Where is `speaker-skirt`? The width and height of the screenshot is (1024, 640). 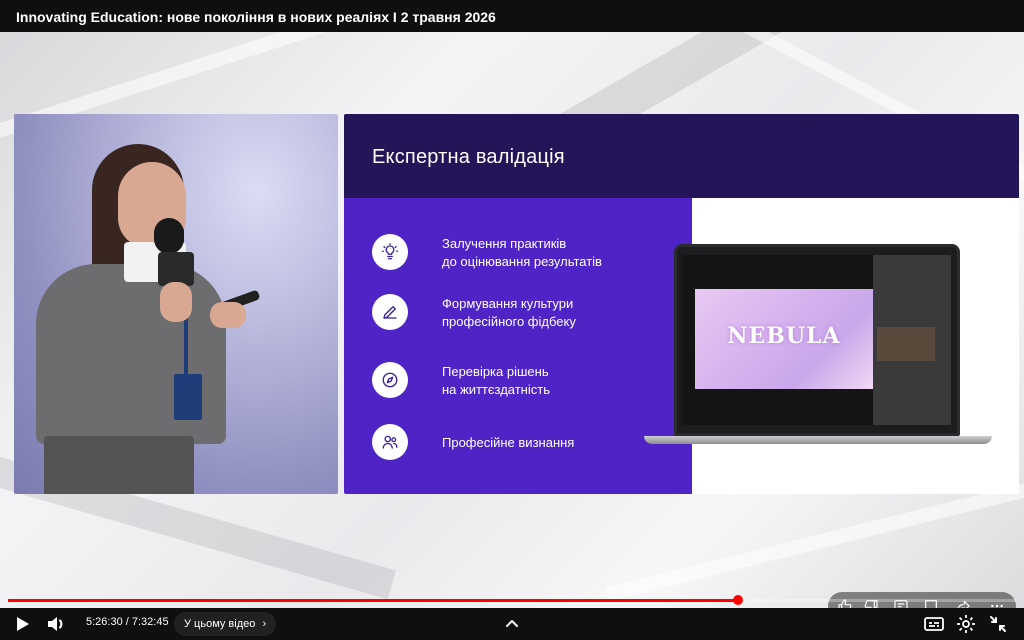
speaker-skirt is located at coordinates (119, 465).